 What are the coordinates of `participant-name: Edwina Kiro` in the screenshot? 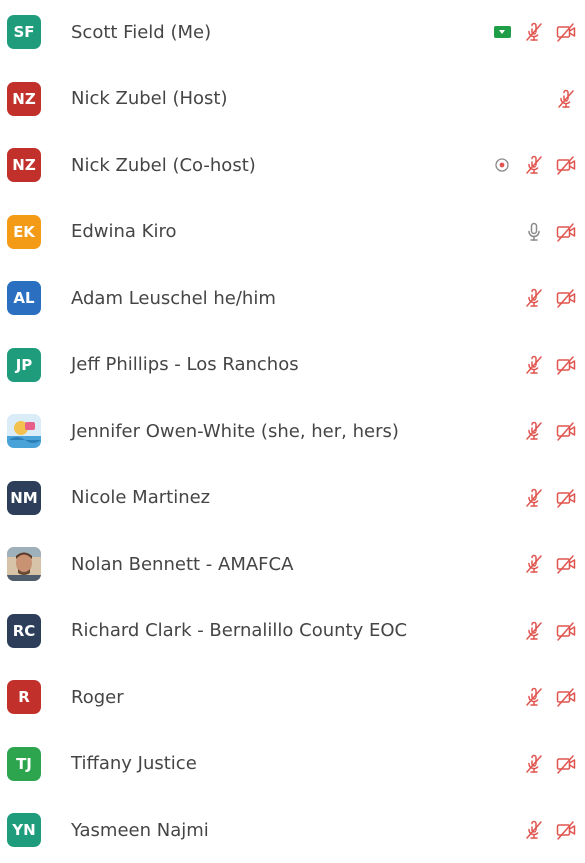 It's located at (124, 231).